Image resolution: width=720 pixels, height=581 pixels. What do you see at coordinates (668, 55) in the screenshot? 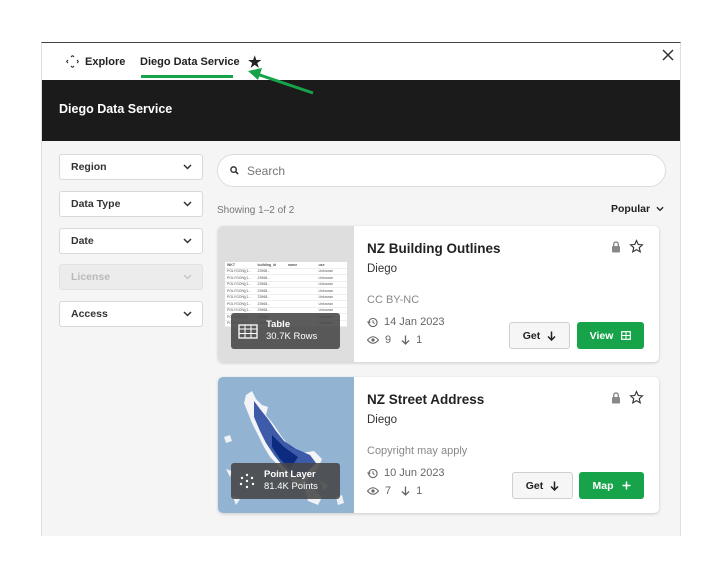
I see `close-icon` at bounding box center [668, 55].